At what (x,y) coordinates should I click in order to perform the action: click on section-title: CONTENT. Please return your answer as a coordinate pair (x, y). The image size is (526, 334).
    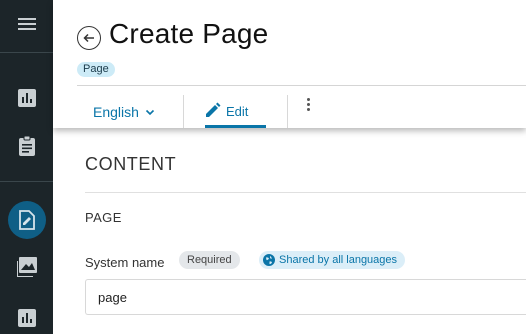
    Looking at the image, I should click on (131, 164).